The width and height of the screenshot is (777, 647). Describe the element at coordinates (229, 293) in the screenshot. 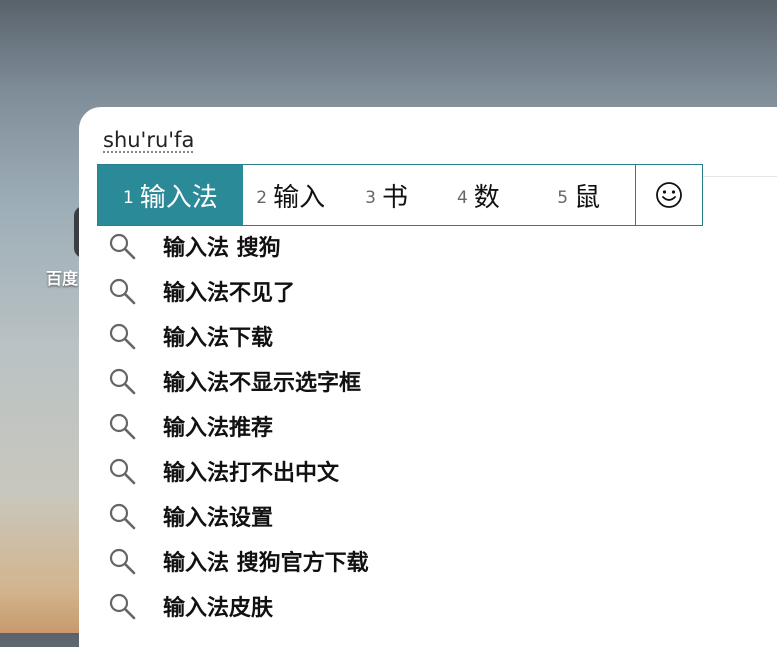

I see `suggestion-text: 输入法不见了` at that location.